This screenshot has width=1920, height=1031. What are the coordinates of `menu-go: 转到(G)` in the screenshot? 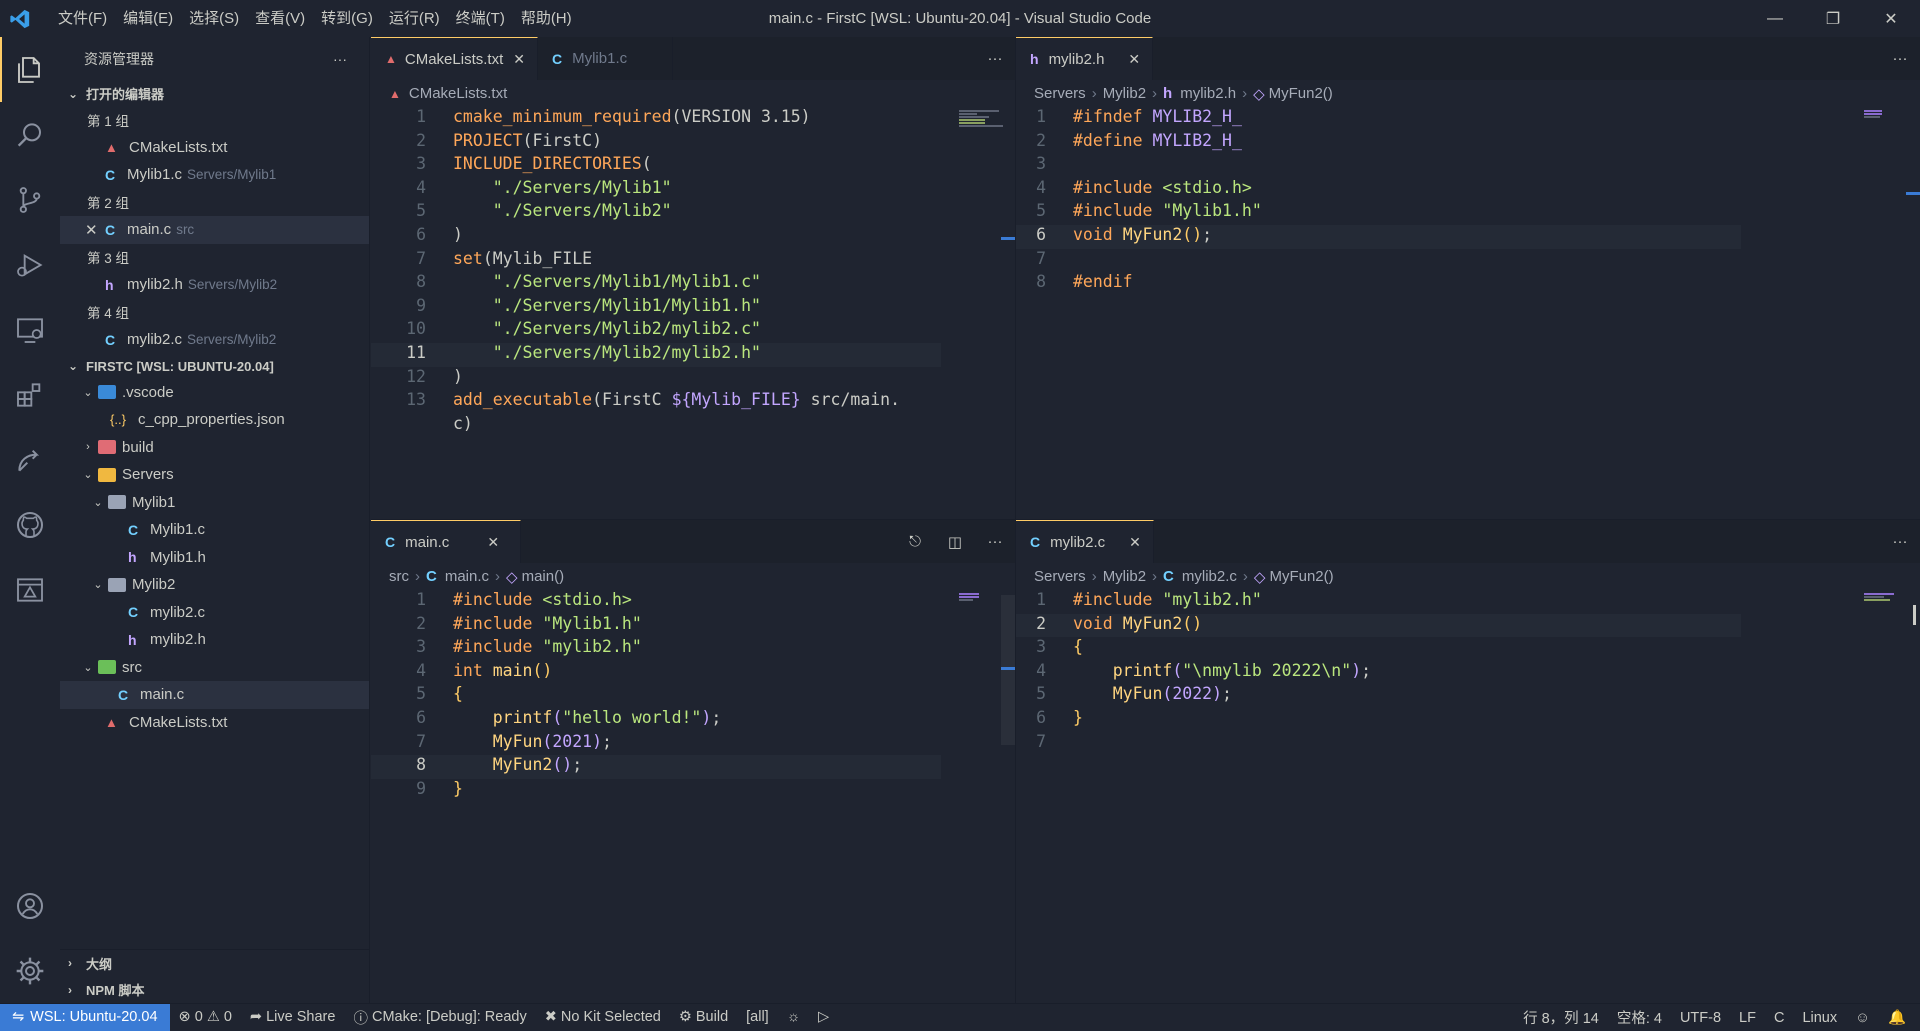 It's located at (347, 18).